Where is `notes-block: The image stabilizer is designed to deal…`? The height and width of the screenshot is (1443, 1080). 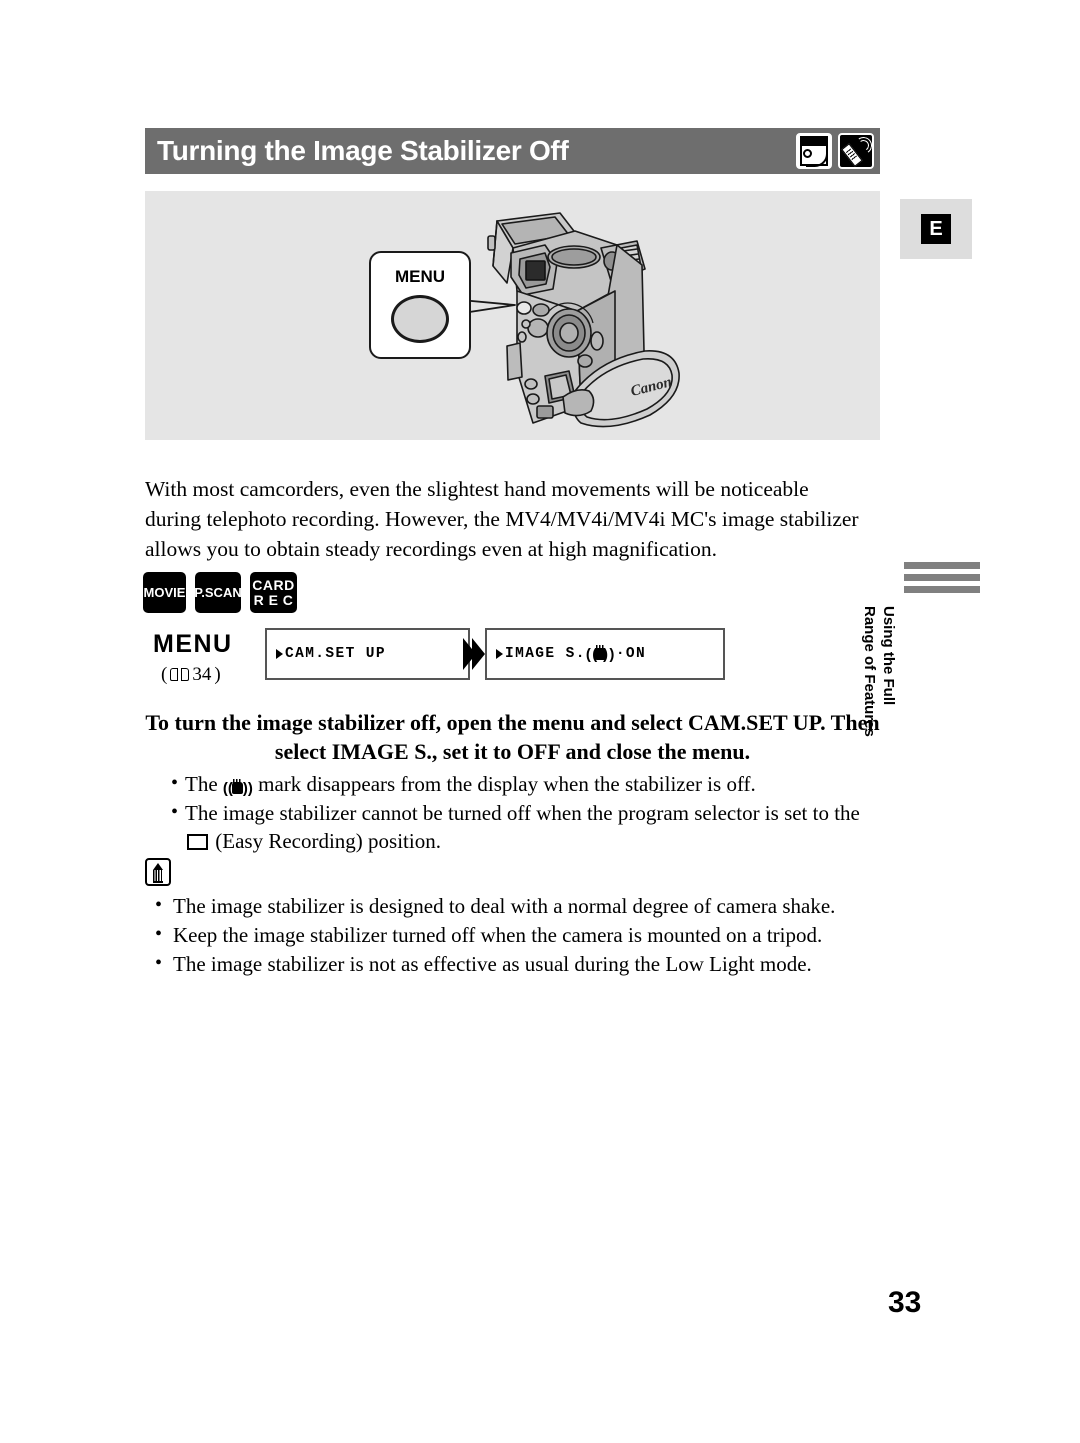
notes-block: The image stabilizer is designed to deal… is located at coordinates (512, 918).